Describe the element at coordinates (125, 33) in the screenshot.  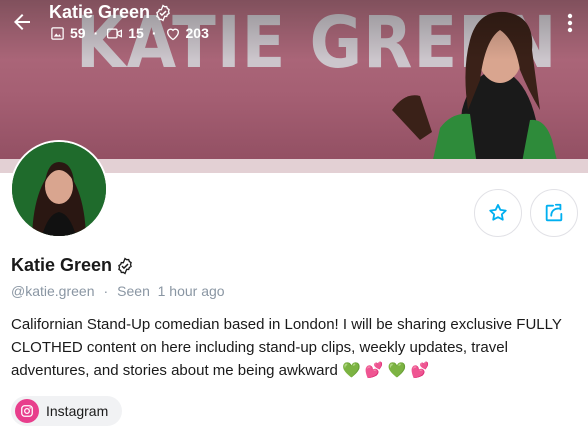
I see `videos-count: 15` at that location.